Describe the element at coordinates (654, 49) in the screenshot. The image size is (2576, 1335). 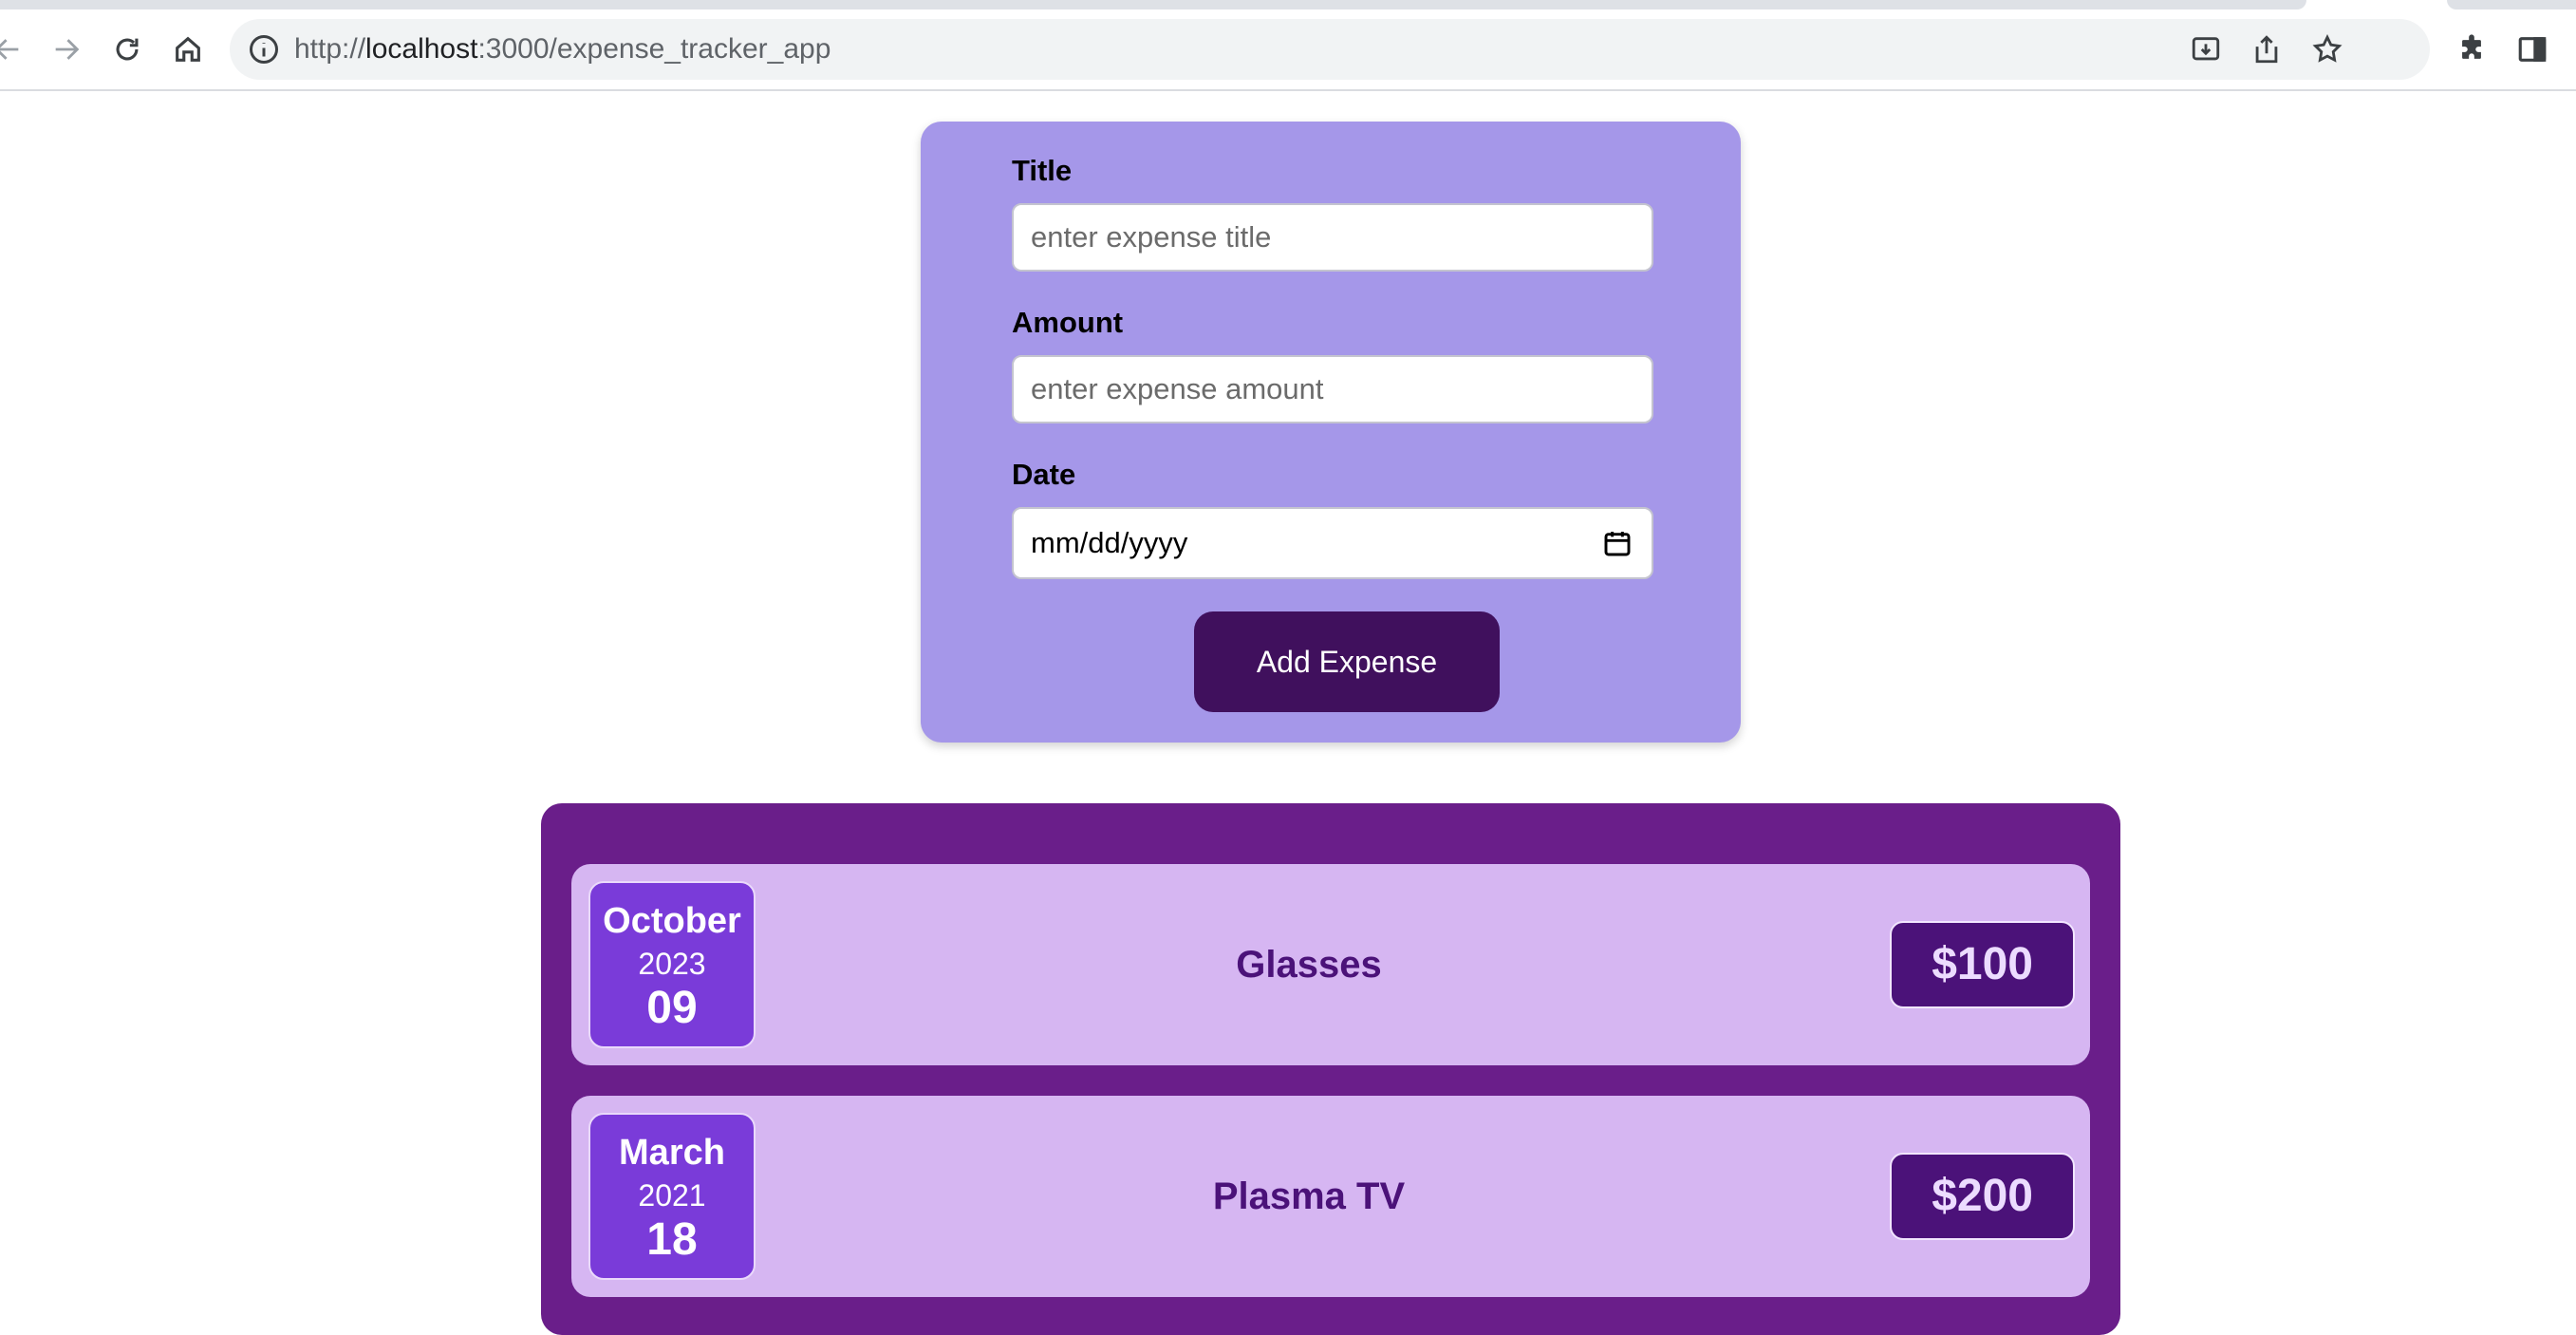
I see `url-path: :3000/expense_tracker_app` at that location.